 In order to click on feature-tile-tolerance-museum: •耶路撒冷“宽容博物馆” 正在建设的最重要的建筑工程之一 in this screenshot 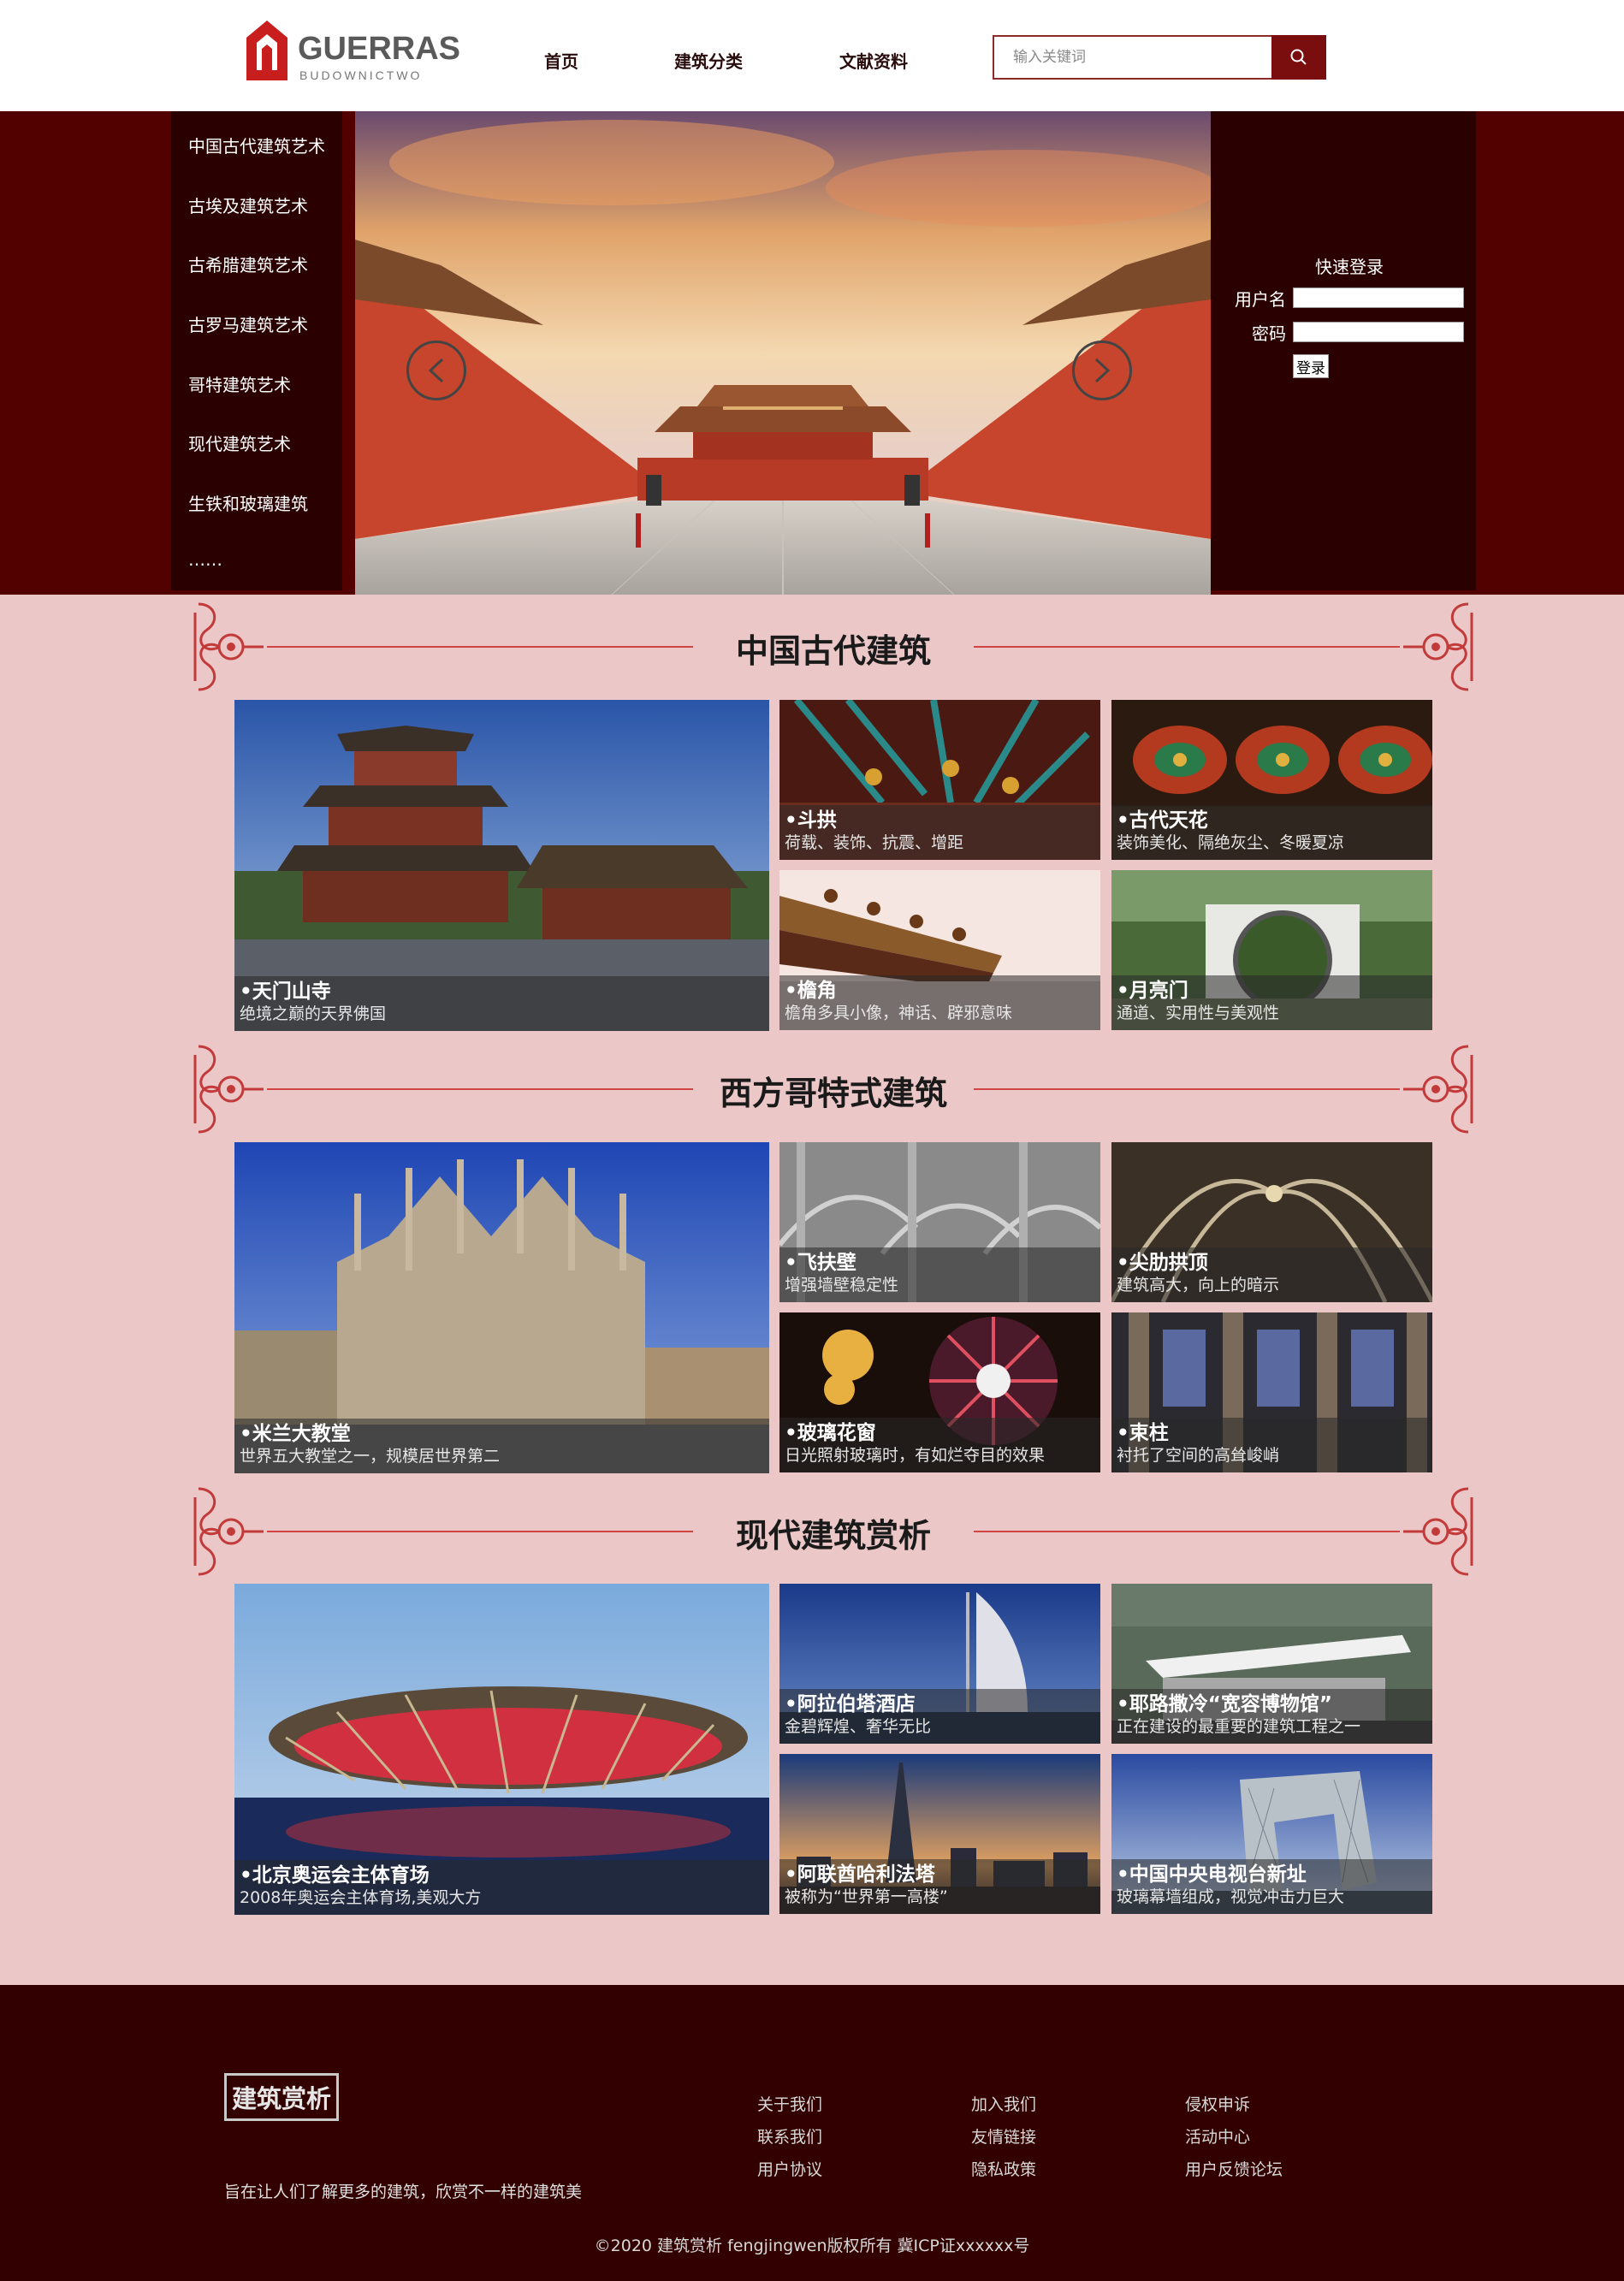, I will do `click(1271, 1664)`.